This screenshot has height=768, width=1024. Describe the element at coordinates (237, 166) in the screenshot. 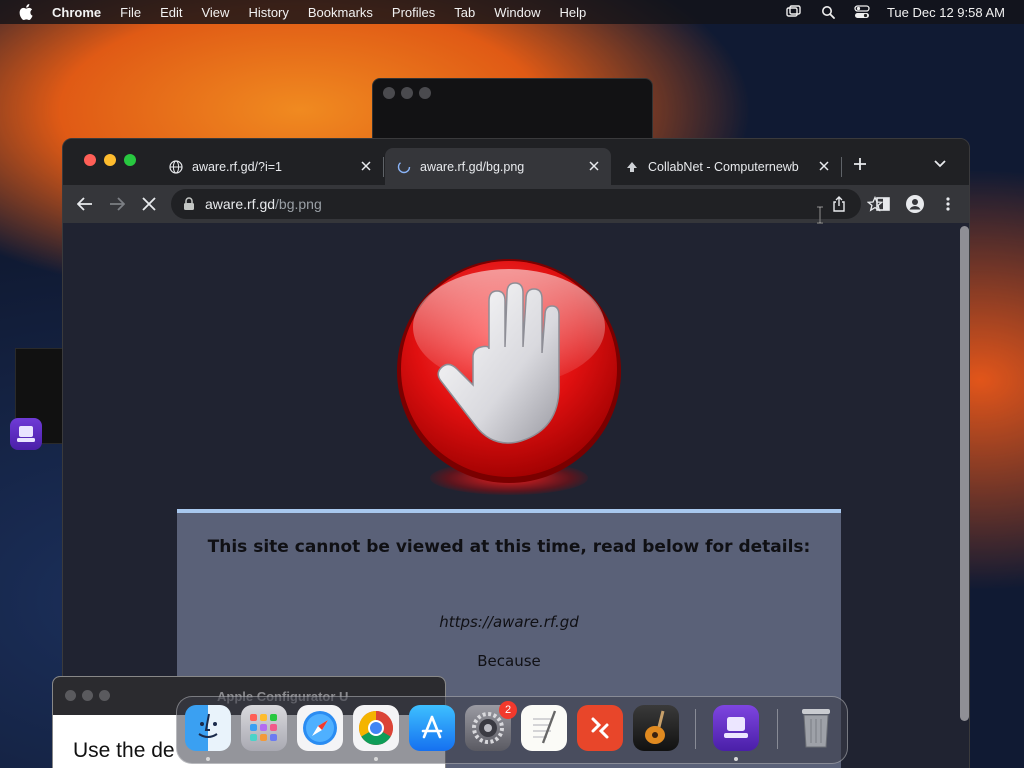

I see `tab-title: aware.rf.gd/?i=1` at that location.